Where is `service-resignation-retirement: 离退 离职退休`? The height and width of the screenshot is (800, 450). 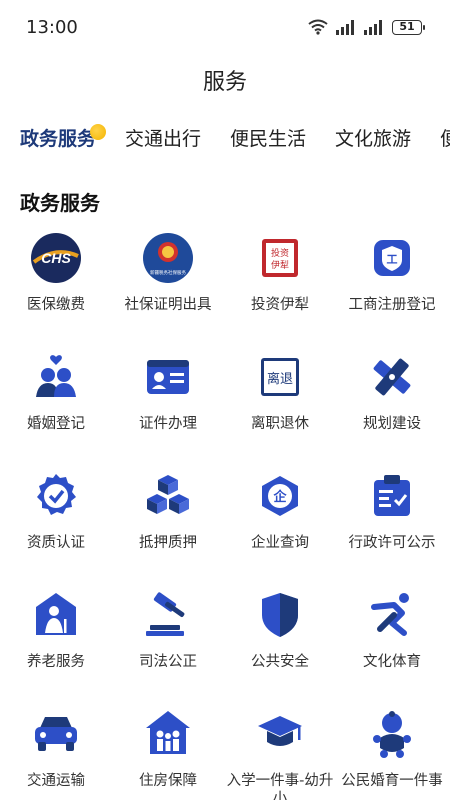
service-resignation-retirement: 离退 离职退休 is located at coordinates (280, 404).